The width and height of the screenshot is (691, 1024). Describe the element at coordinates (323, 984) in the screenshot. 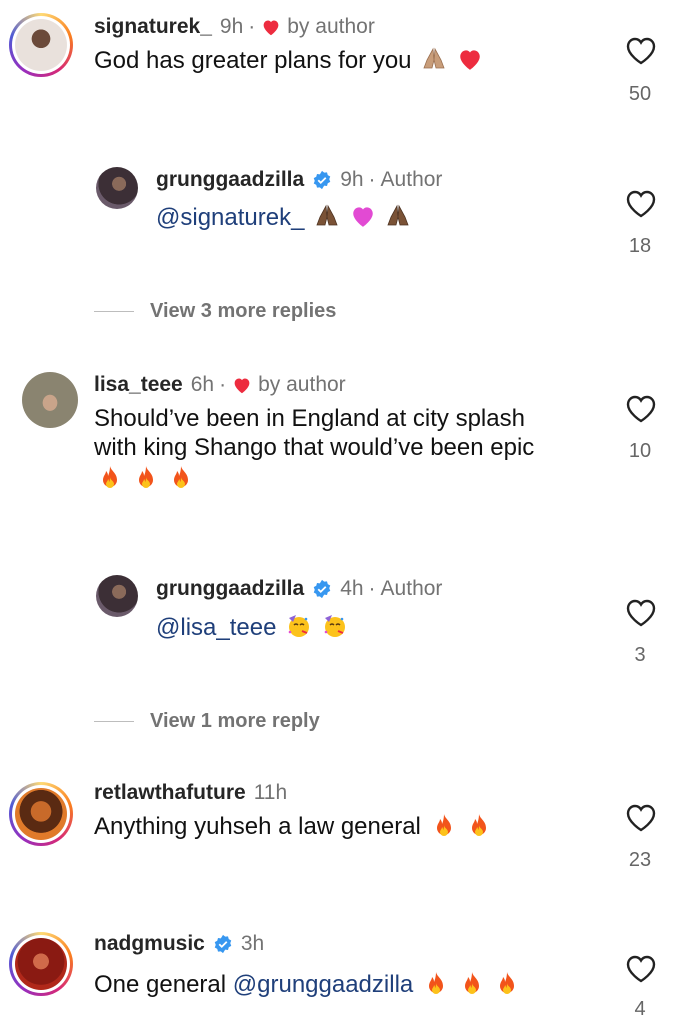

I see `mention-link: @grunggaadzilla` at that location.